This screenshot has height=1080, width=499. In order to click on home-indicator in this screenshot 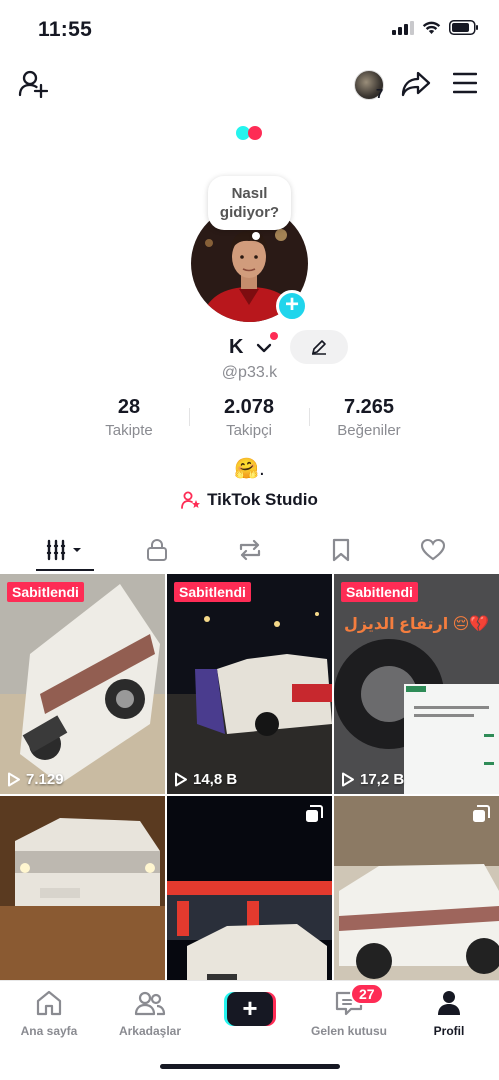, I will do `click(250, 1066)`.